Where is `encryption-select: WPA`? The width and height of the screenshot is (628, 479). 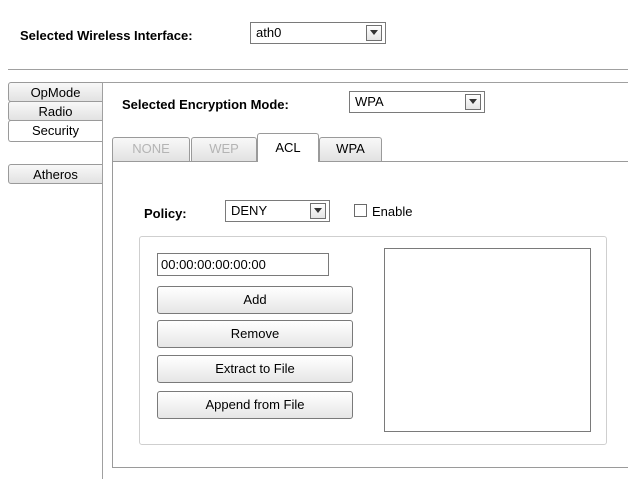
encryption-select: WPA is located at coordinates (417, 102).